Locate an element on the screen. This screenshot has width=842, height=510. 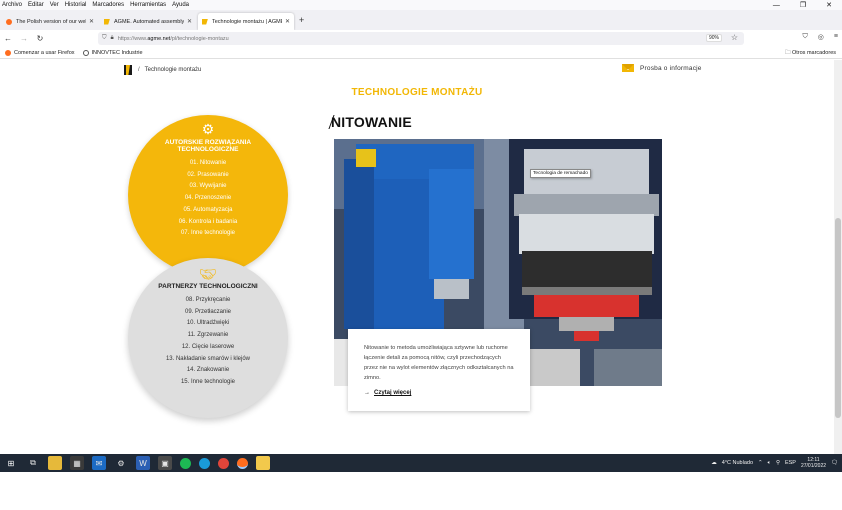
spotify-icon is located at coordinates (185, 463).